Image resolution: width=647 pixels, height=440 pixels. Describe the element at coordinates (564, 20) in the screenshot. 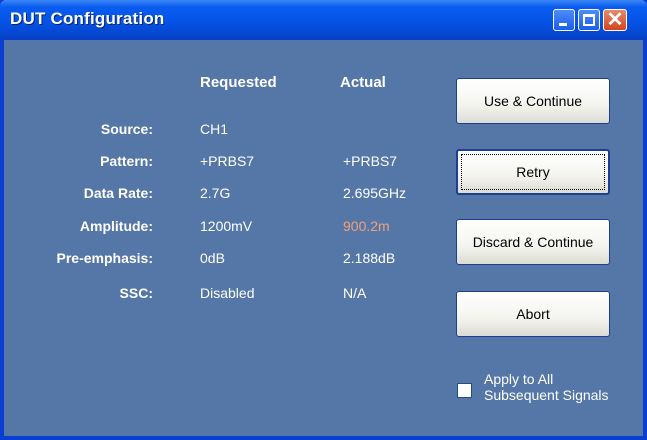

I see `minimize-button` at that location.